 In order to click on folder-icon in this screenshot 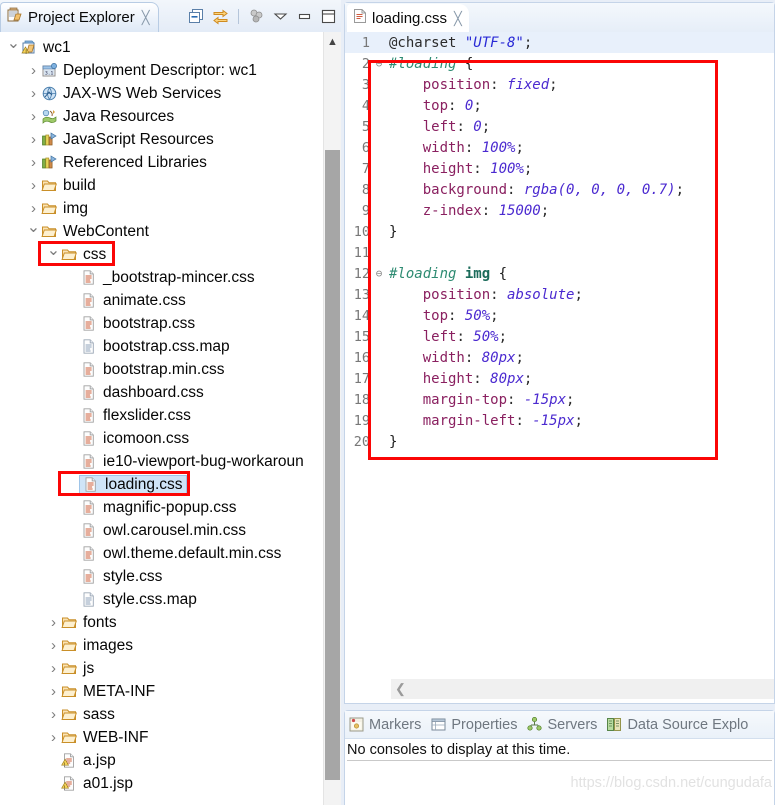, I will do `click(70, 691)`.